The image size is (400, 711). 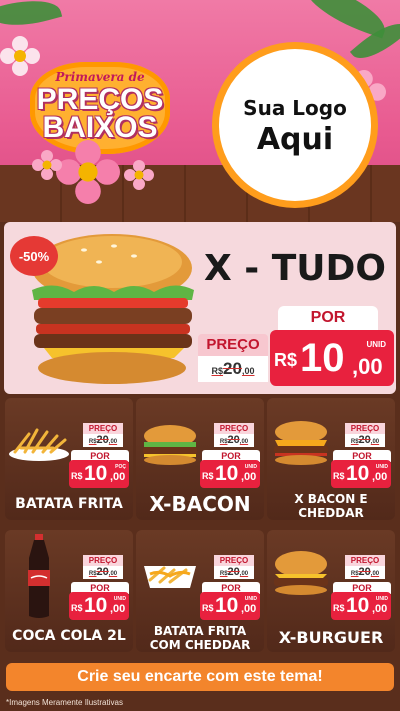 I want to click on fries-image, so click(x=39, y=444).